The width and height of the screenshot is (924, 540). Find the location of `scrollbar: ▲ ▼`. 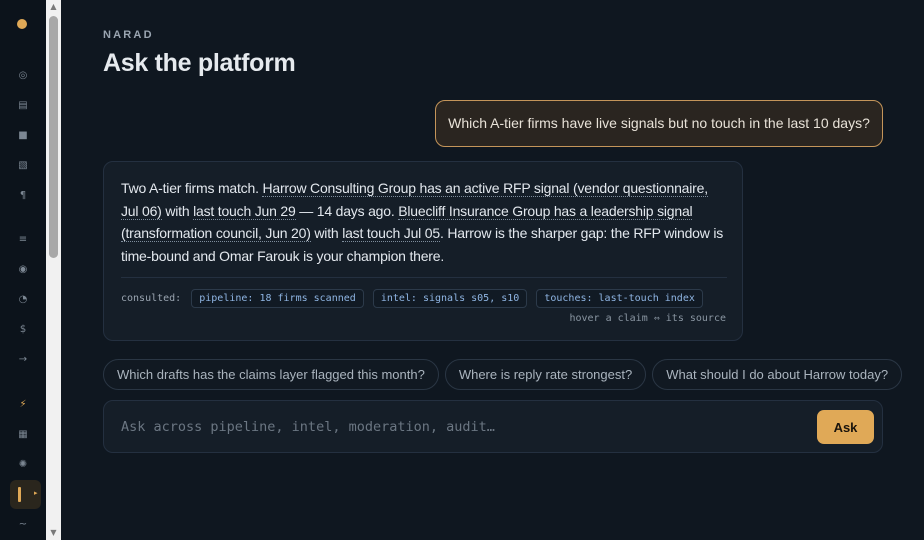

scrollbar: ▲ ▼ is located at coordinates (53, 270).